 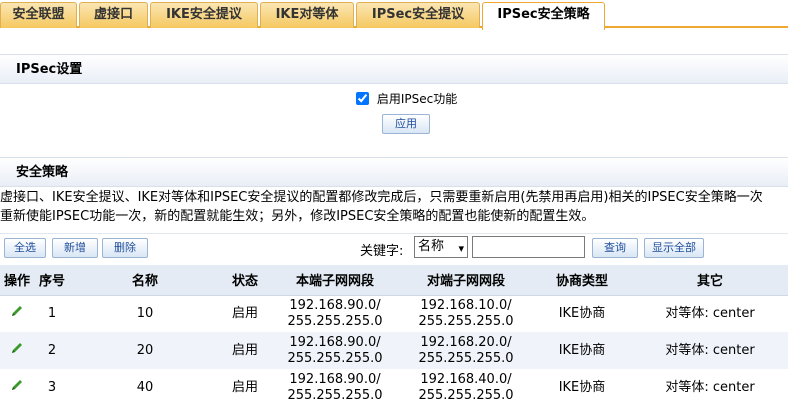 What do you see at coordinates (17, 280) in the screenshot?
I see `header-action: 操作` at bounding box center [17, 280].